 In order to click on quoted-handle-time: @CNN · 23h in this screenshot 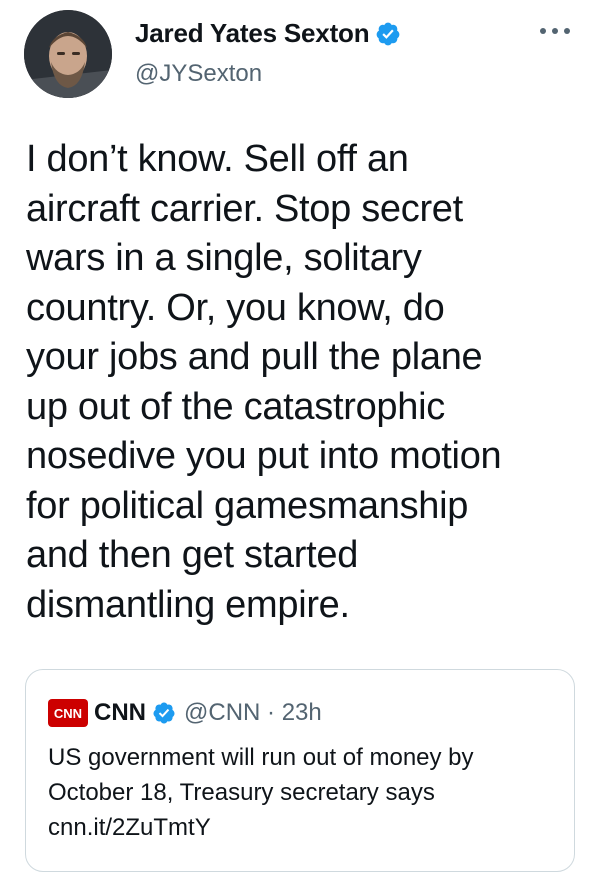, I will do `click(253, 713)`.